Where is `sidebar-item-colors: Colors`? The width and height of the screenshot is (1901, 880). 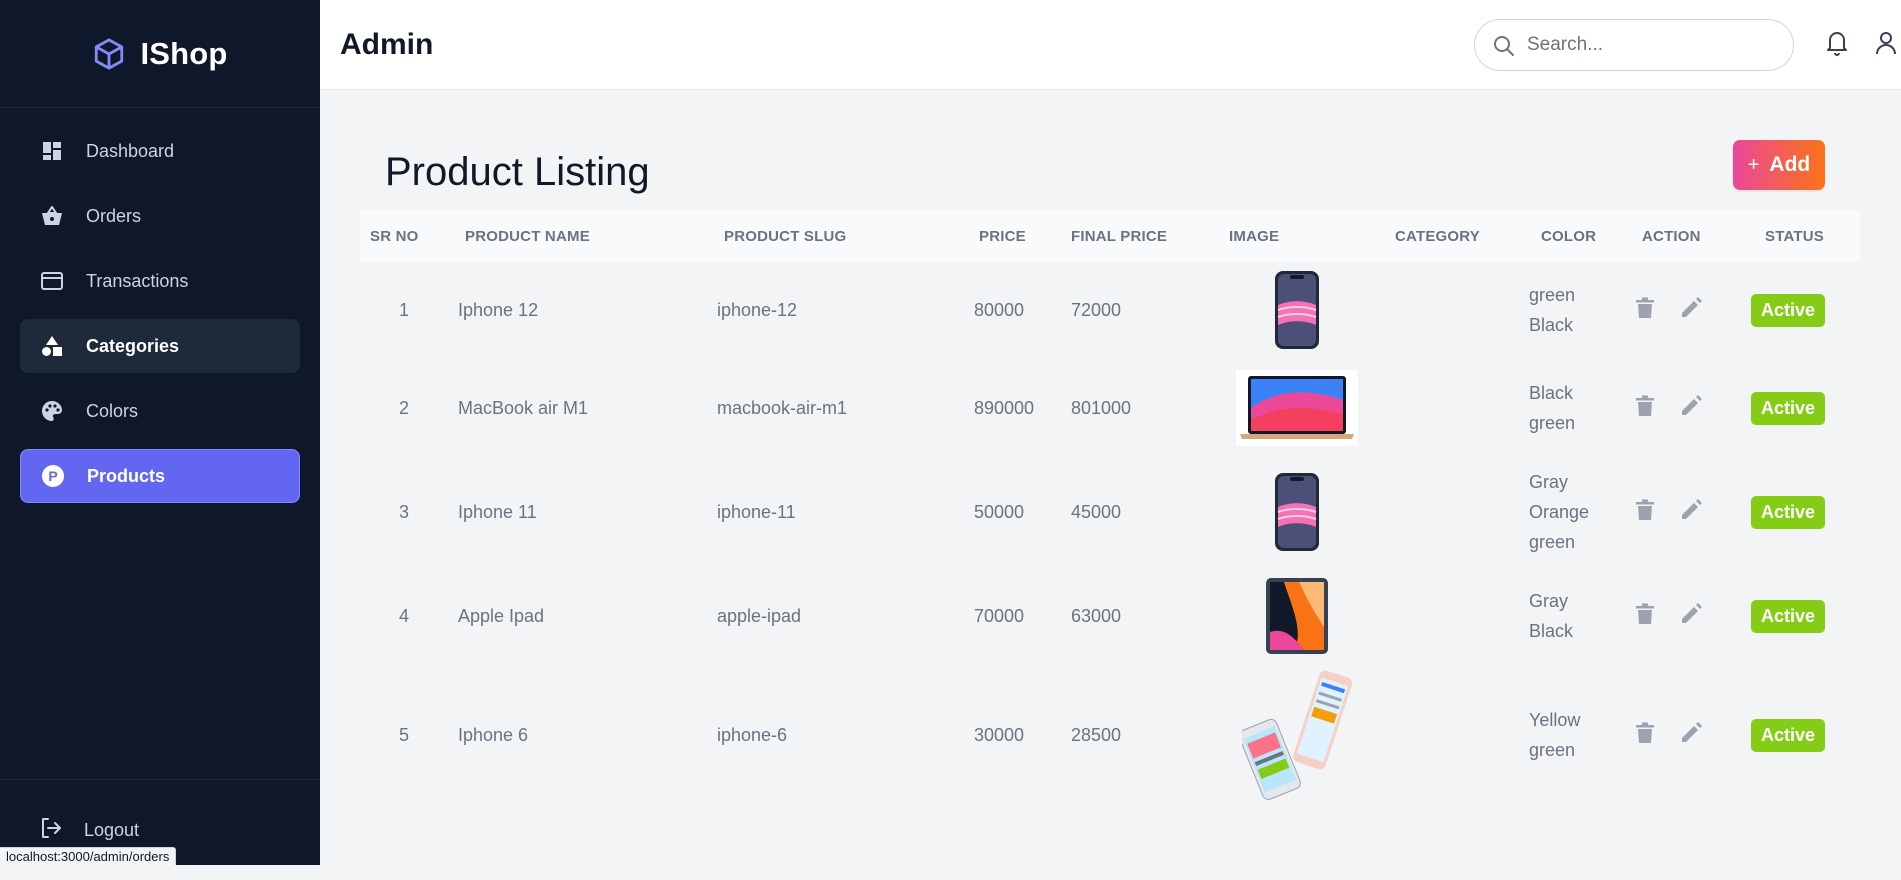
sidebar-item-colors: Colors is located at coordinates (160, 411).